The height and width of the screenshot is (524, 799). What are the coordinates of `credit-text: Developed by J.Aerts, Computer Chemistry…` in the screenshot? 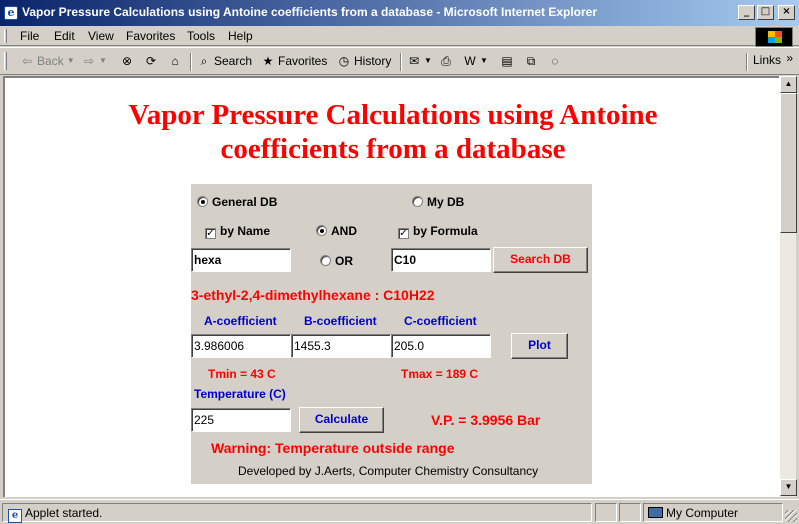 It's located at (388, 471).